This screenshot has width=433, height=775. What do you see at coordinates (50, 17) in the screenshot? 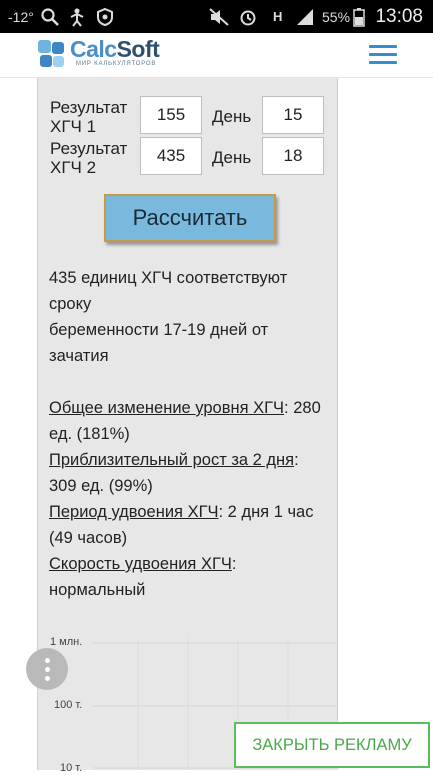
I see `search-icon` at bounding box center [50, 17].